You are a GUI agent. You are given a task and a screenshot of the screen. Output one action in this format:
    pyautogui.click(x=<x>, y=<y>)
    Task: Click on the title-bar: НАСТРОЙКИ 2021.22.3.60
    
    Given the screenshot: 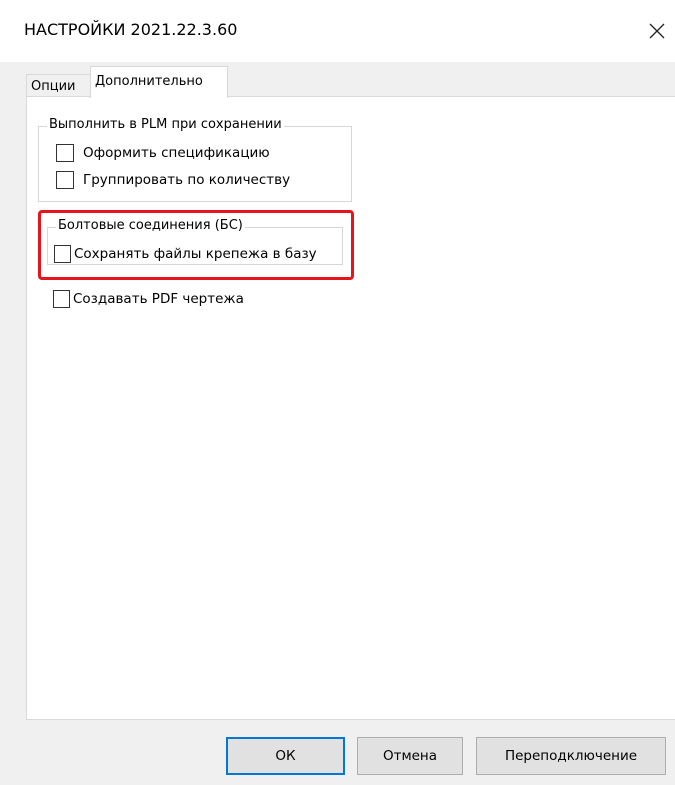 What is the action you would take?
    pyautogui.click(x=337, y=31)
    